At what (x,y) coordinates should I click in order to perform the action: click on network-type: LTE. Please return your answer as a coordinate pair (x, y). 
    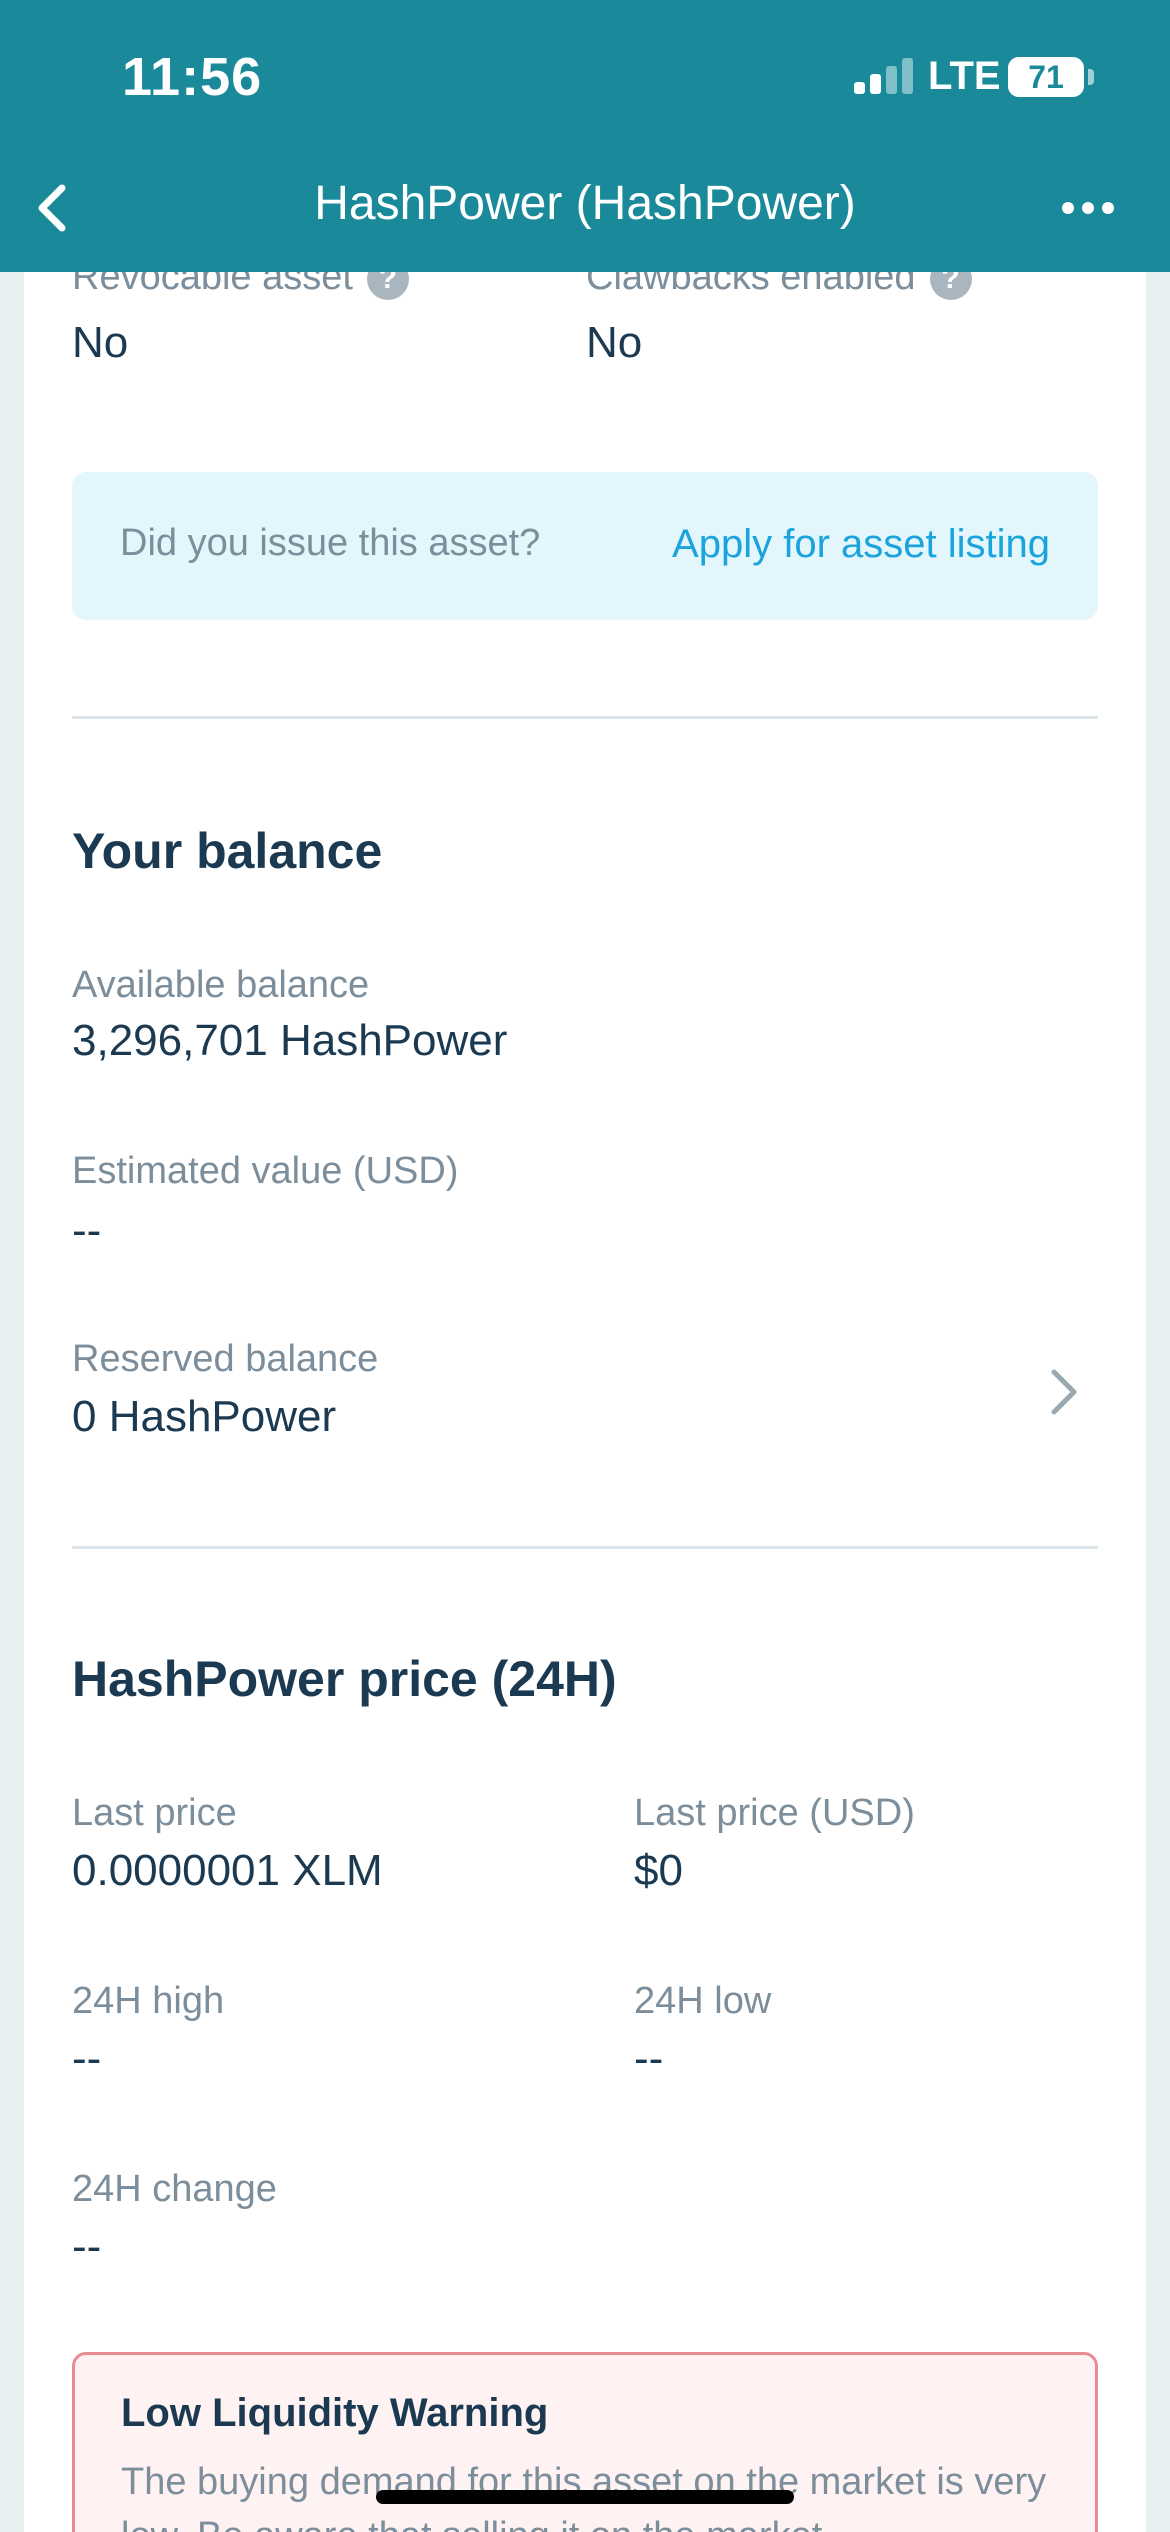
    Looking at the image, I should click on (964, 76).